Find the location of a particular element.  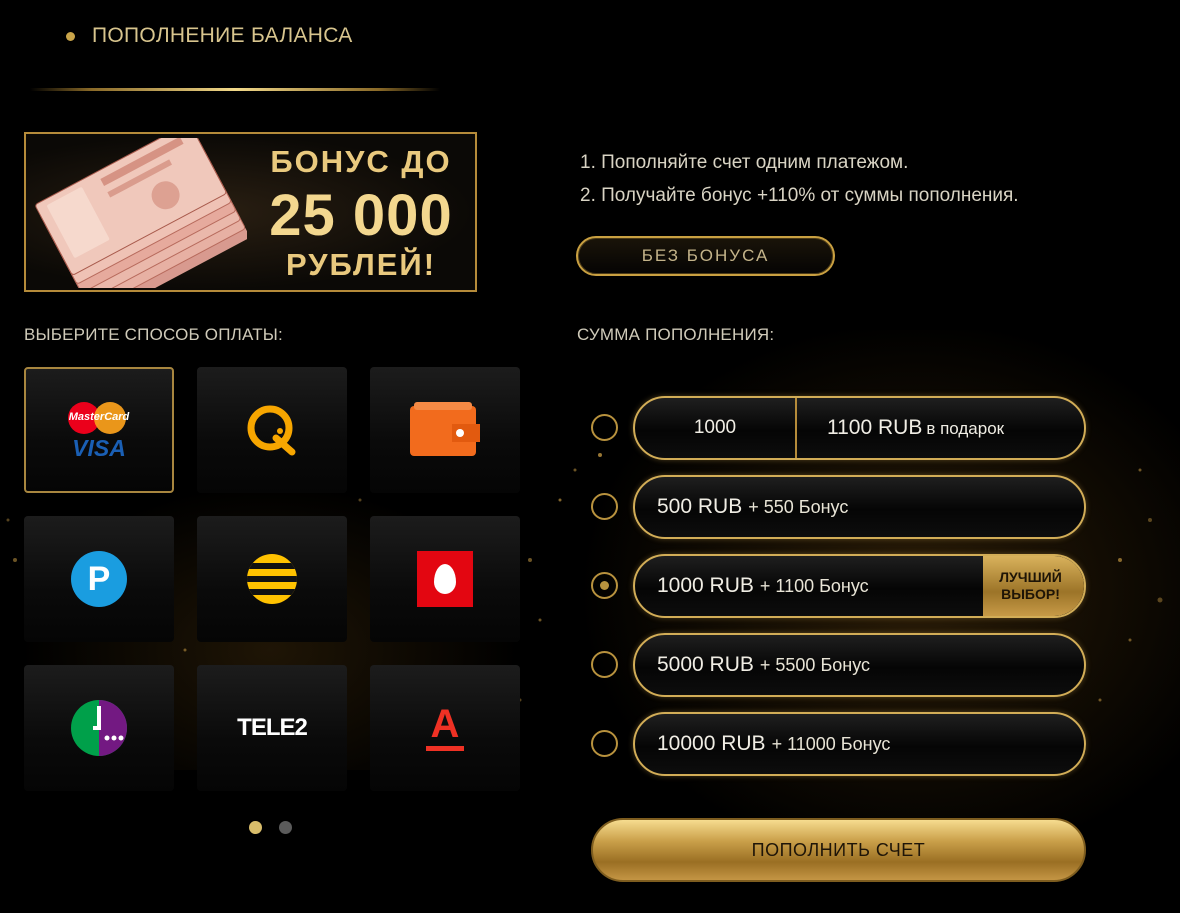

option-amount: 500 RUB is located at coordinates (700, 506).